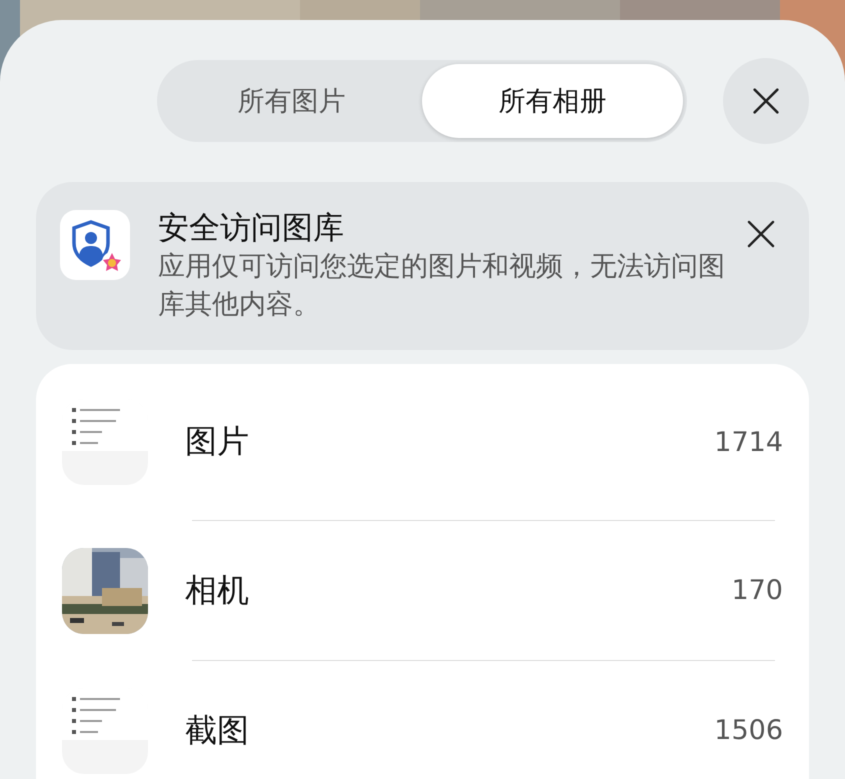  What do you see at coordinates (458, 590) in the screenshot?
I see `album-name: 相机` at bounding box center [458, 590].